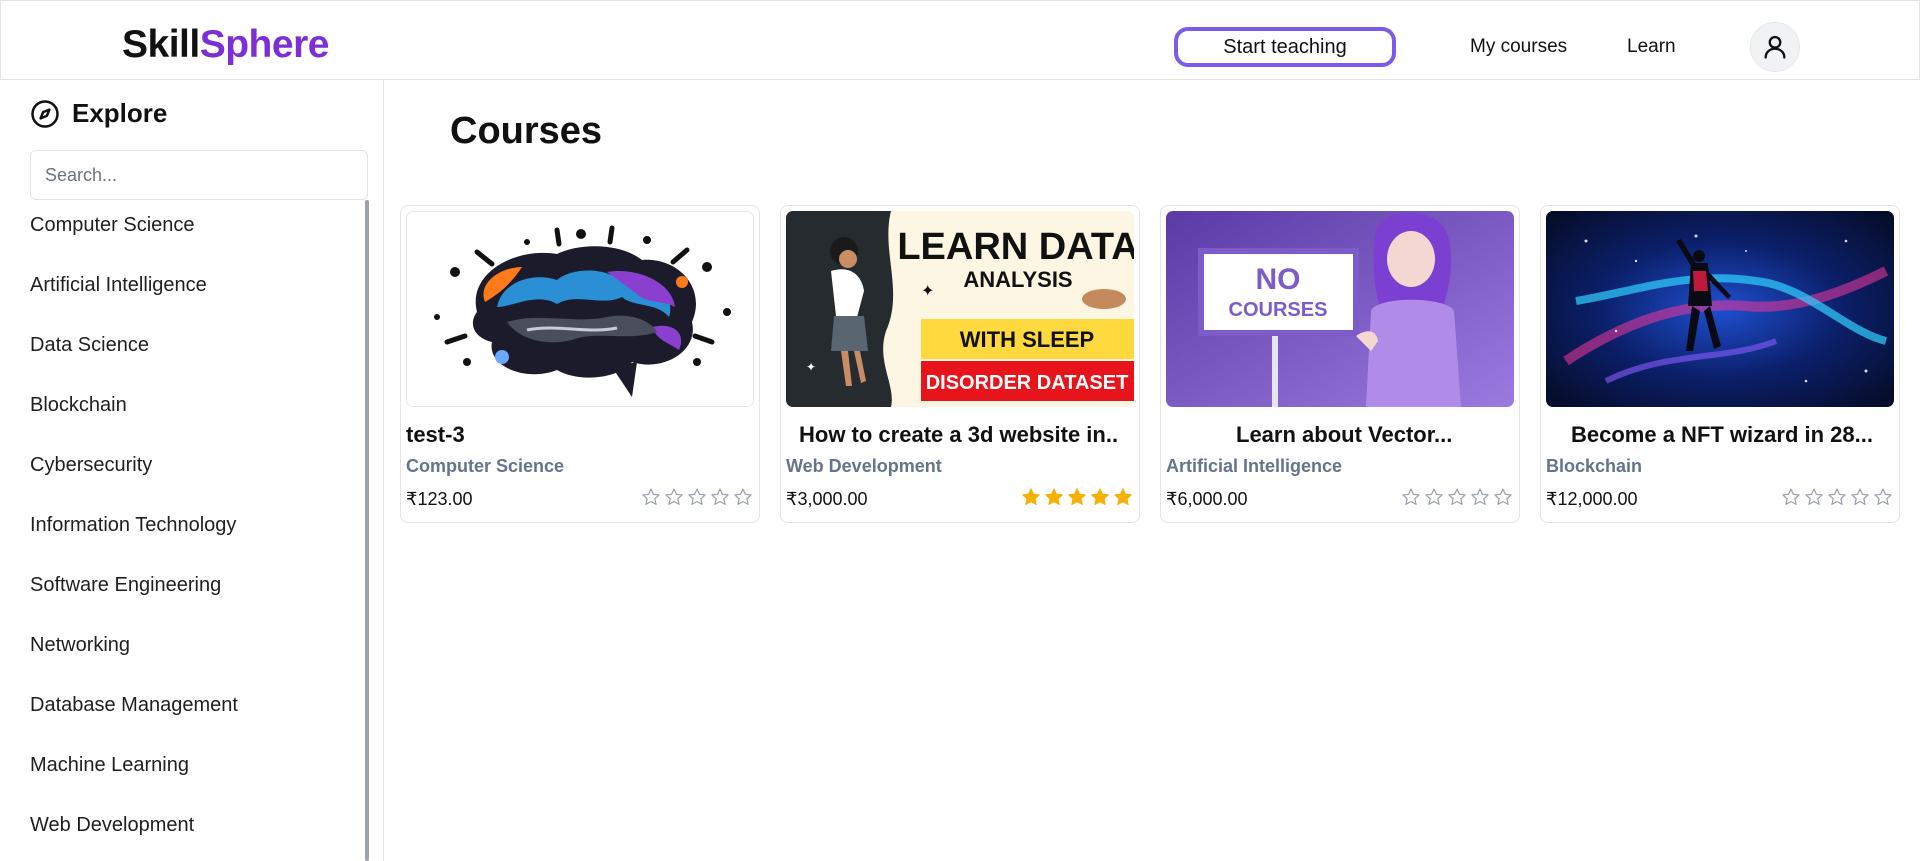 This screenshot has width=1920, height=861. Describe the element at coordinates (435, 434) in the screenshot. I see `course-title: test-3` at that location.